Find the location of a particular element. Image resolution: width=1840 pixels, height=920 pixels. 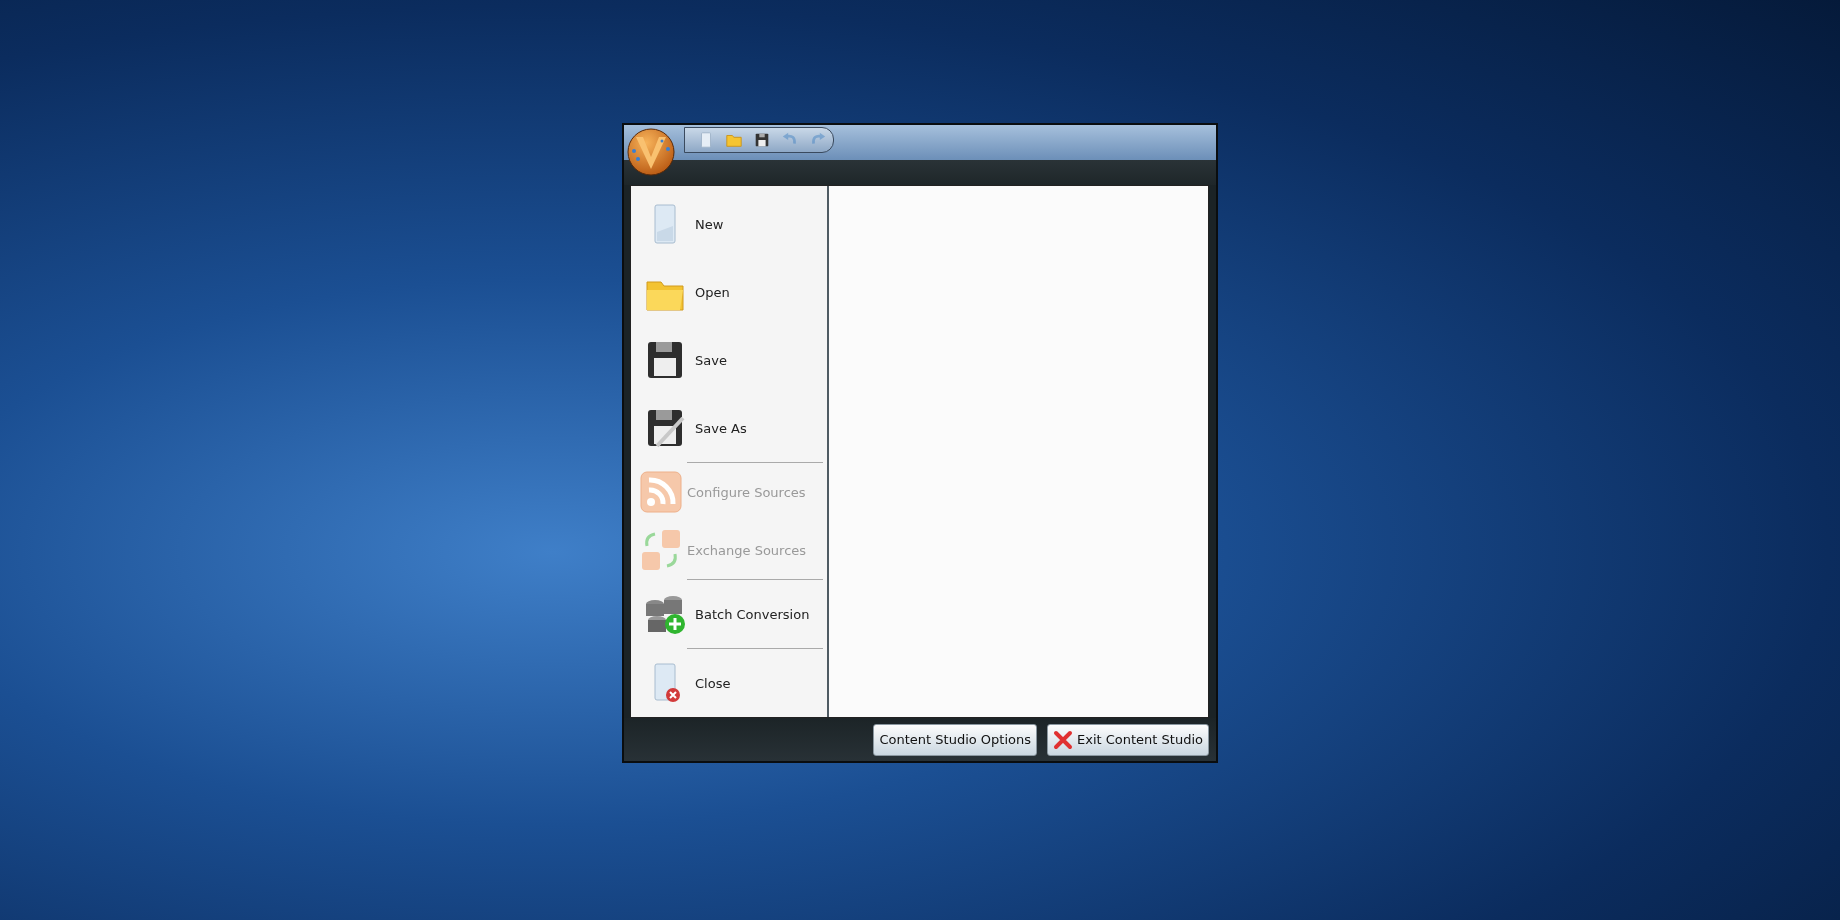

menu-item: New is located at coordinates (729, 224).